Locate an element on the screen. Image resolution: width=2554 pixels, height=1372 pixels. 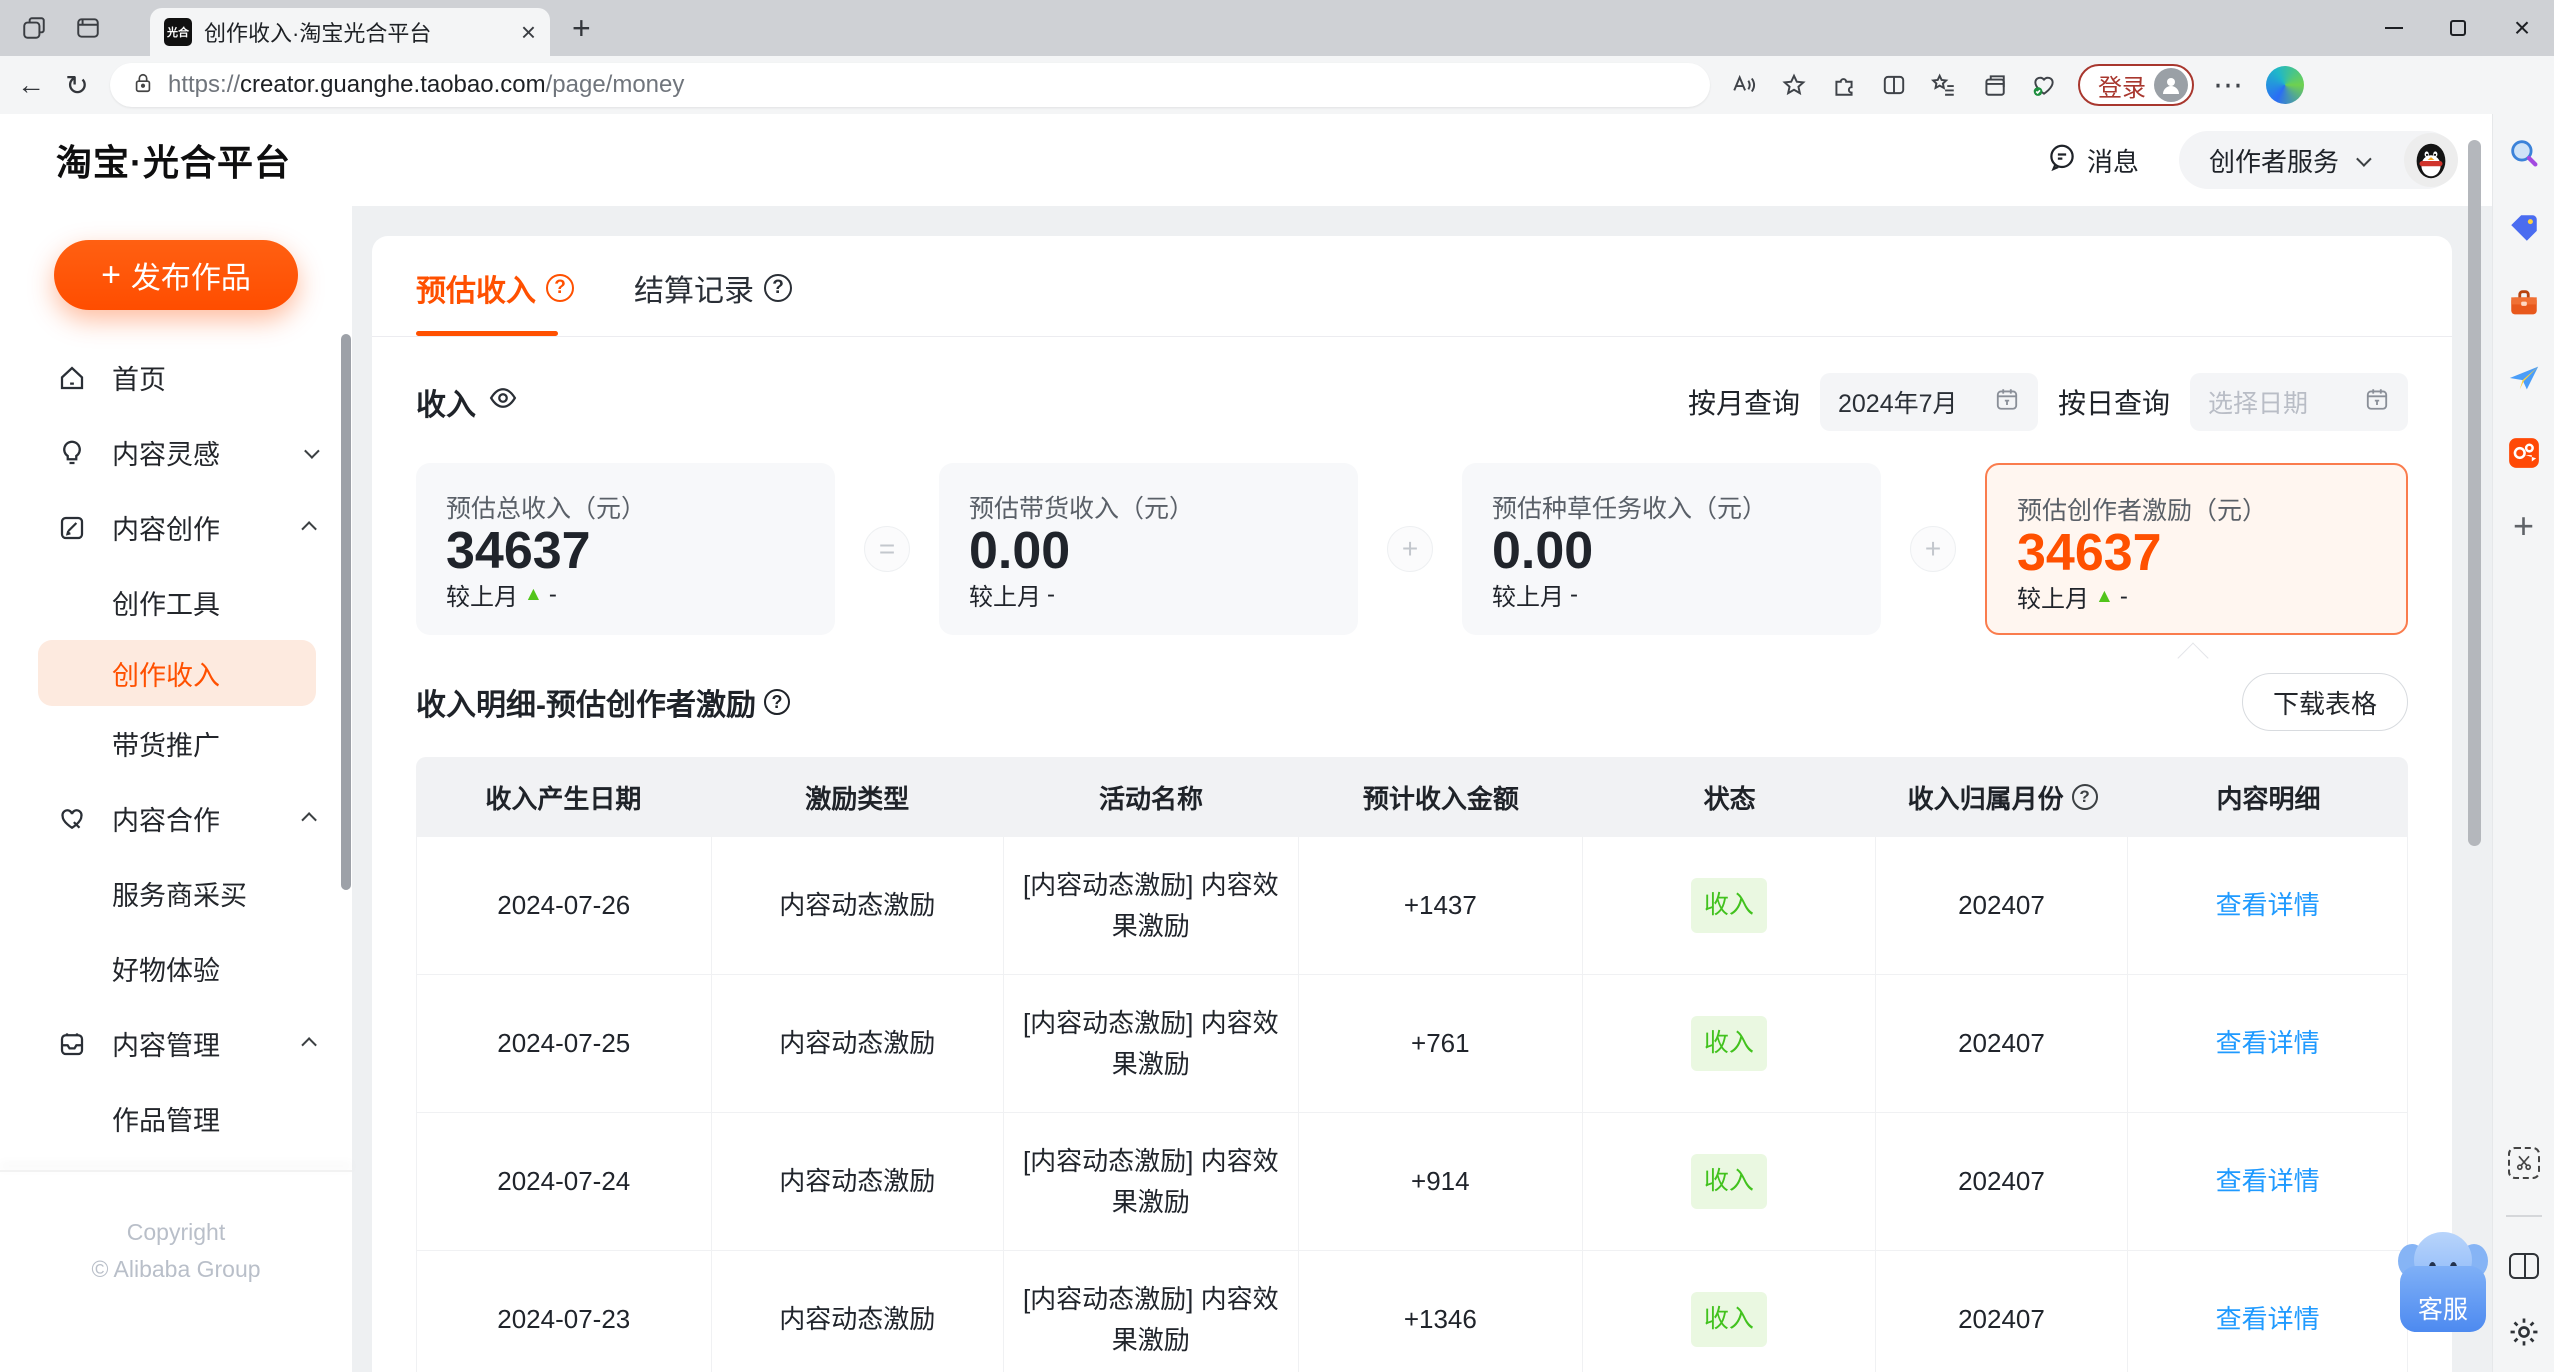
workspaces-icon is located at coordinates (34, 28).